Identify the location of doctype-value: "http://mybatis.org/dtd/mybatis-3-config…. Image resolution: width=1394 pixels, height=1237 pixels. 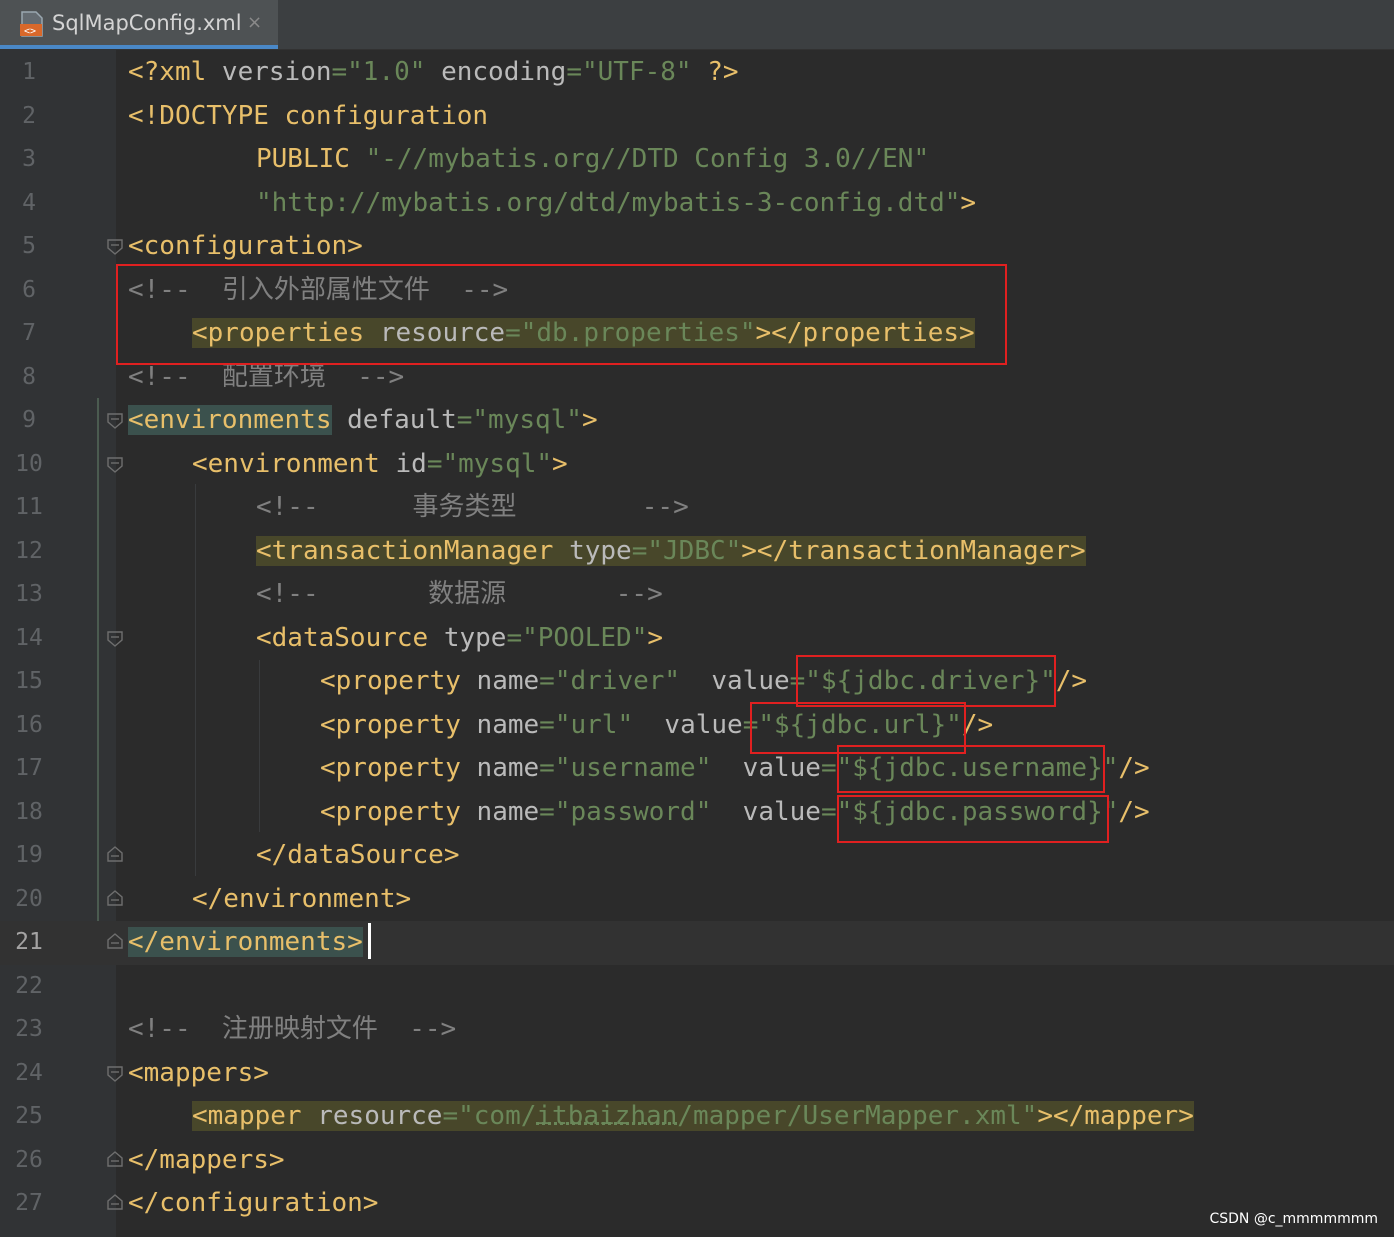
(608, 202).